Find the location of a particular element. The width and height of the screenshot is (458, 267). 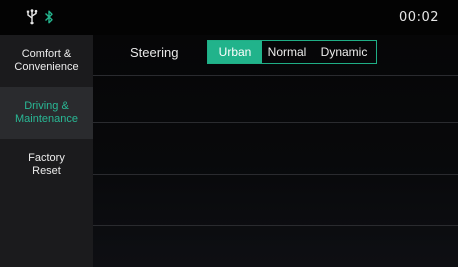

steering-option-urban: Urban is located at coordinates (235, 52).